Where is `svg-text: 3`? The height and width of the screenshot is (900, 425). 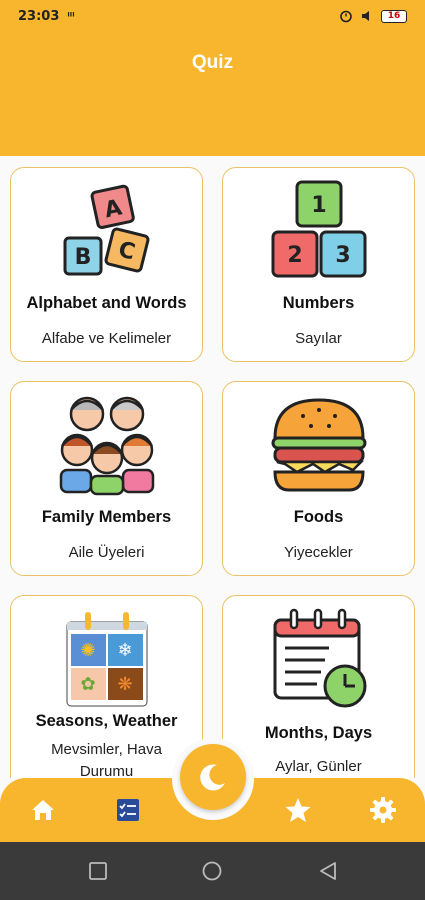 svg-text: 3 is located at coordinates (342, 255).